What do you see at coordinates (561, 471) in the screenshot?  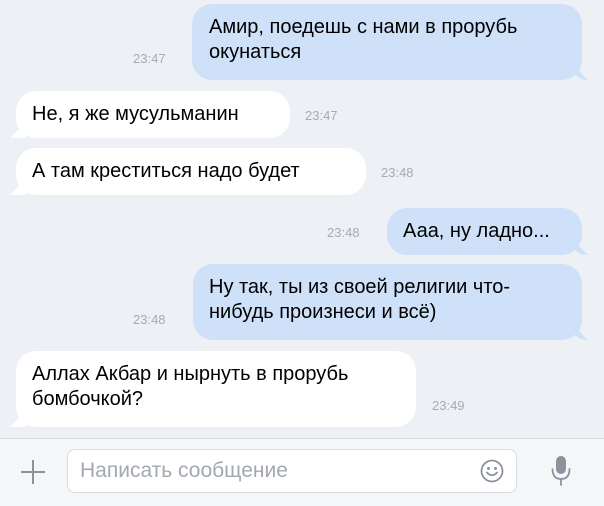 I see `microphone-icon` at bounding box center [561, 471].